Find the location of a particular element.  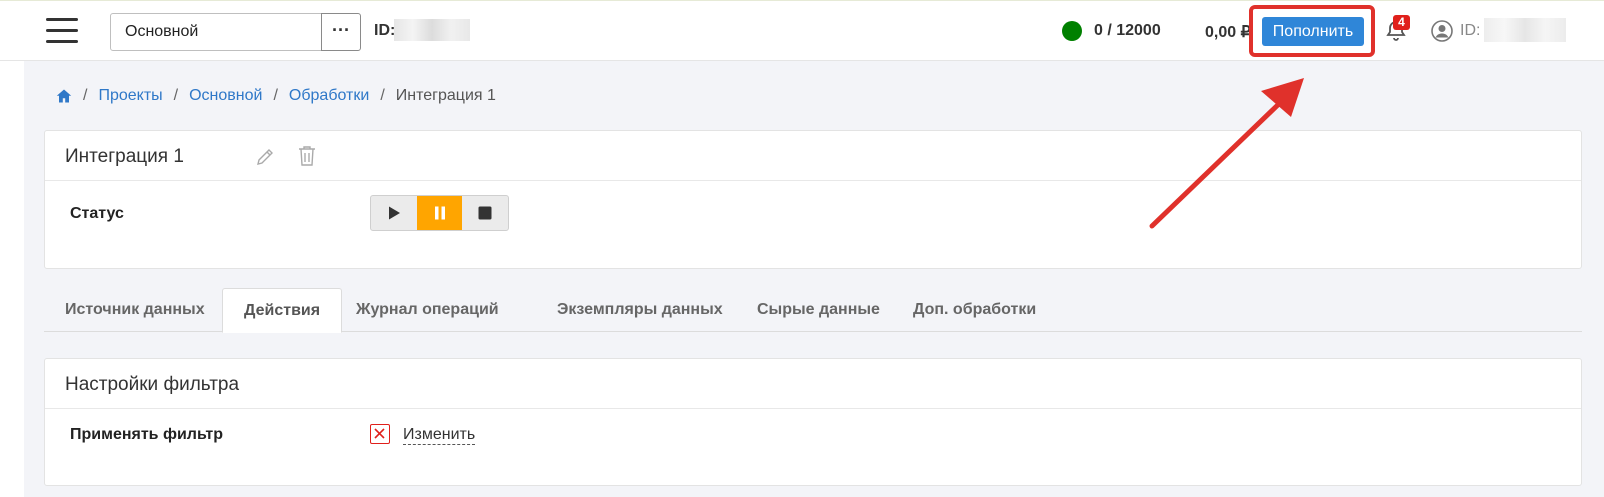

breadcrumb-link-project: Основной is located at coordinates (225, 96).